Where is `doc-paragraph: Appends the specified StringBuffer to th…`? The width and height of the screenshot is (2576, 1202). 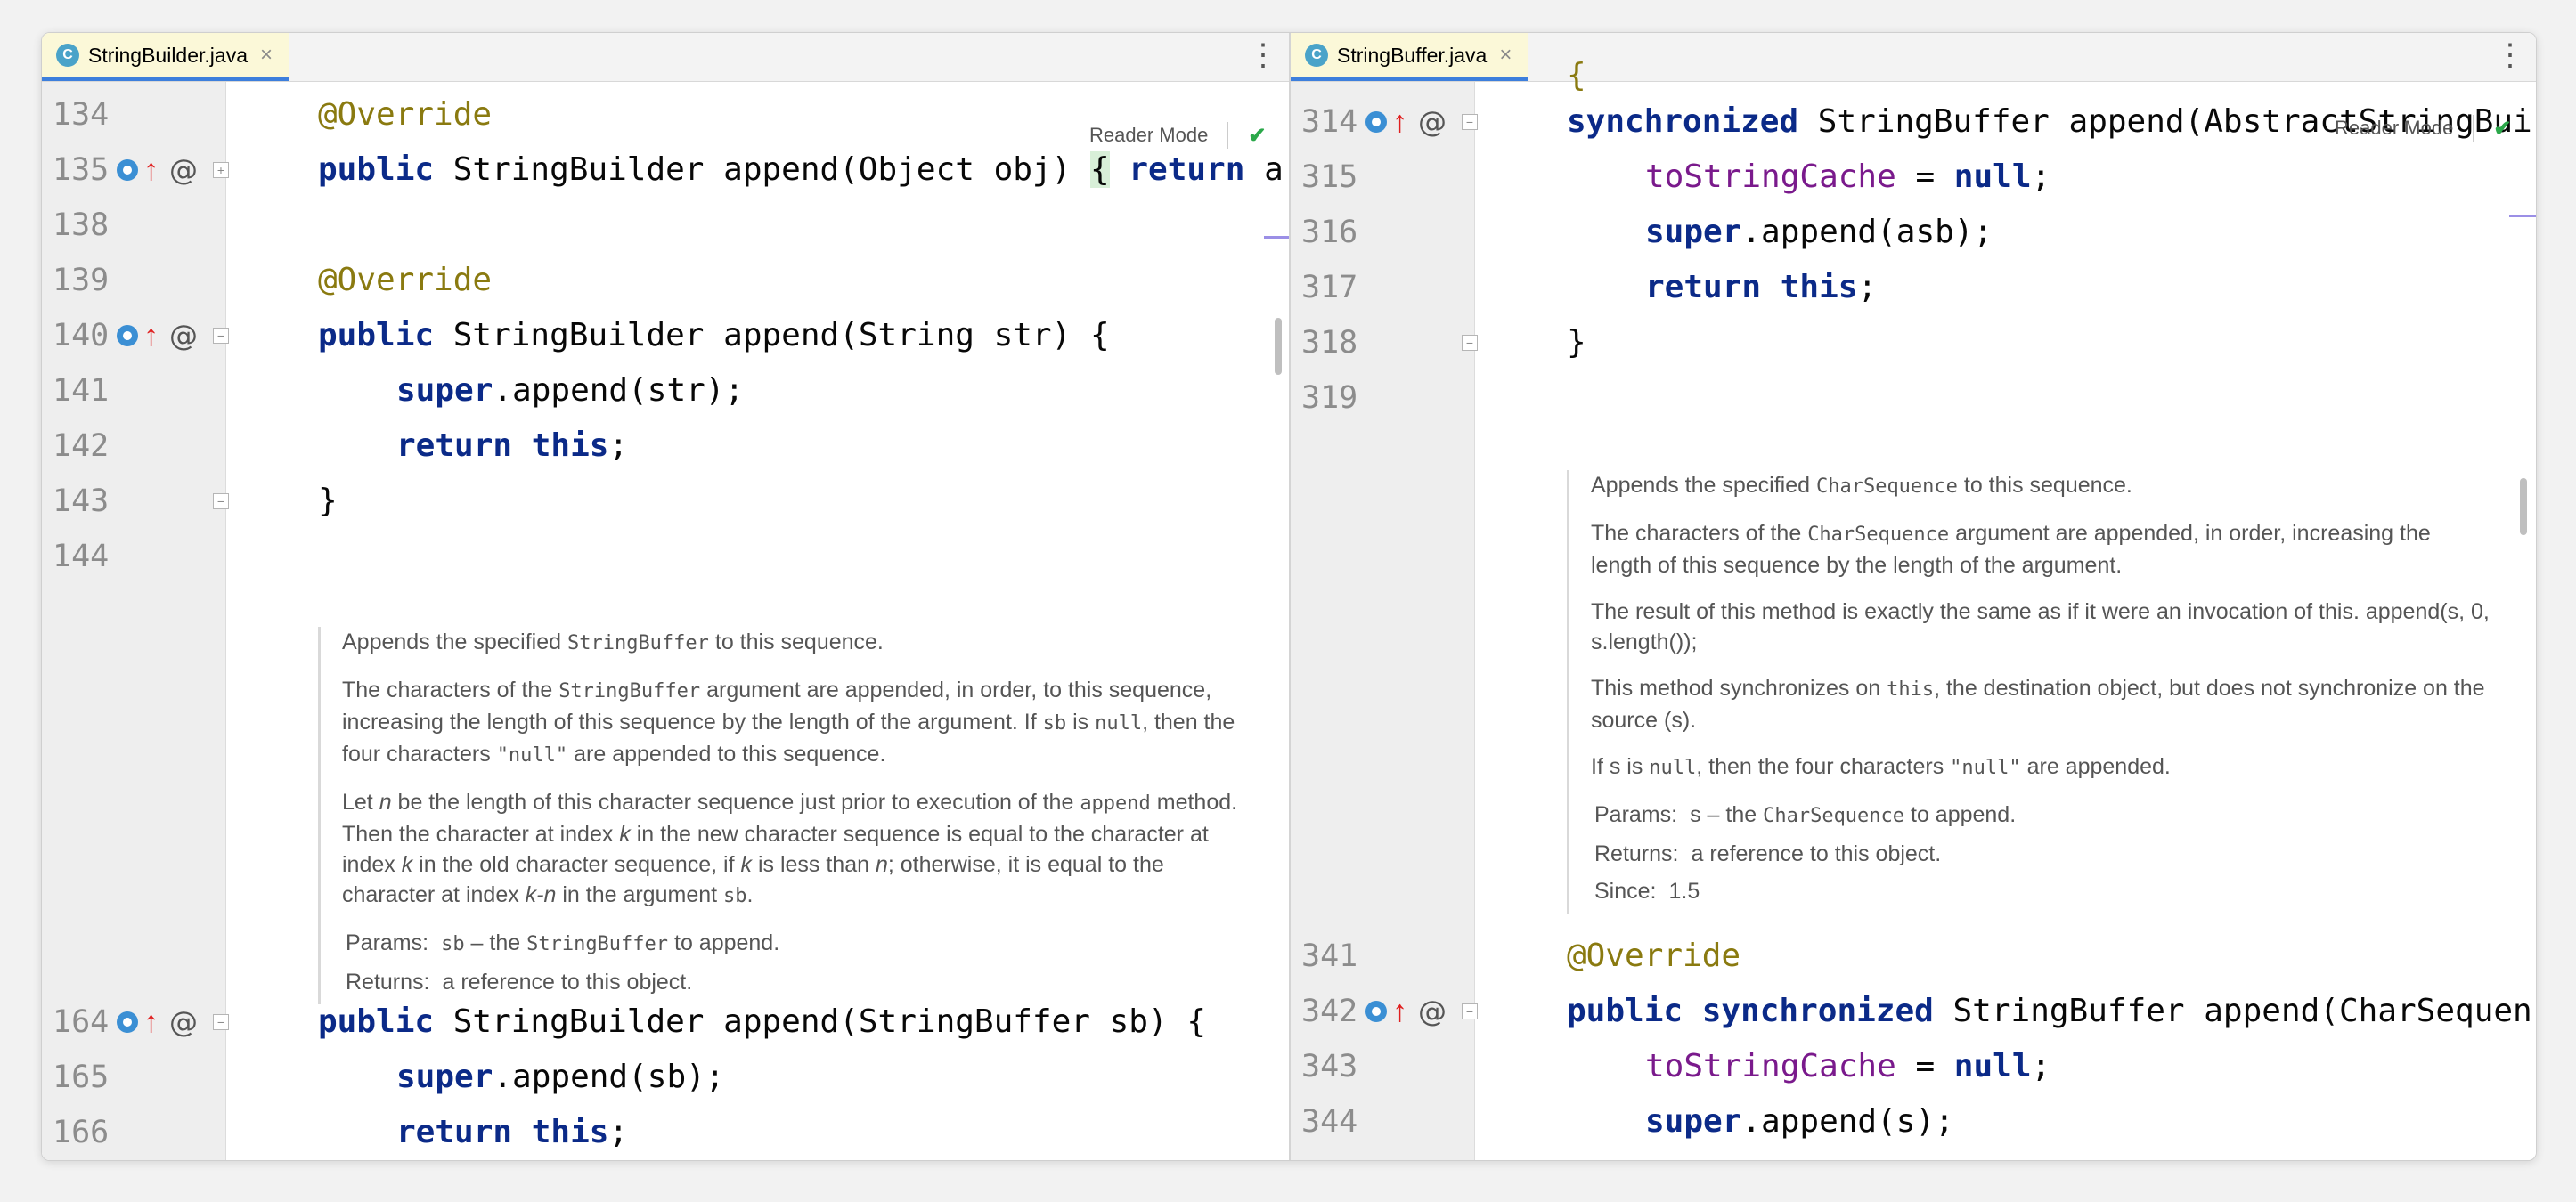 doc-paragraph: Appends the specified StringBuffer to th… is located at coordinates (613, 641).